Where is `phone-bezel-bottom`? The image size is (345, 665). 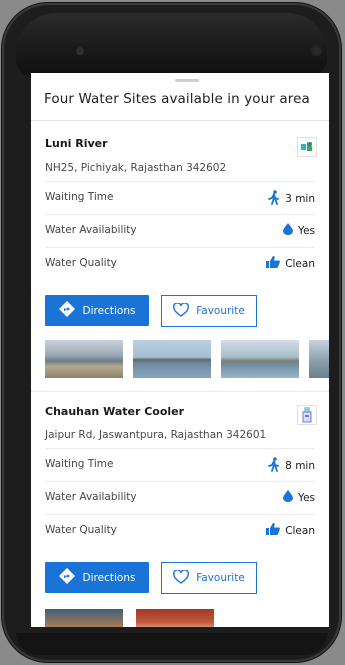 phone-bezel-bottom is located at coordinates (171, 644).